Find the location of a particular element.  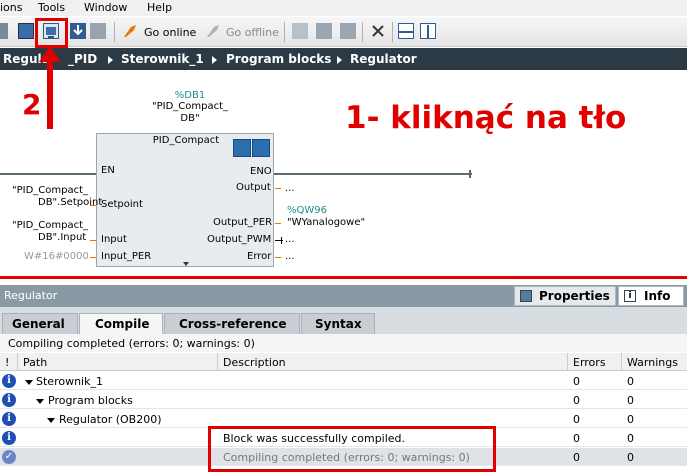

row-path: Regulator (OB200) is located at coordinates (110, 419).